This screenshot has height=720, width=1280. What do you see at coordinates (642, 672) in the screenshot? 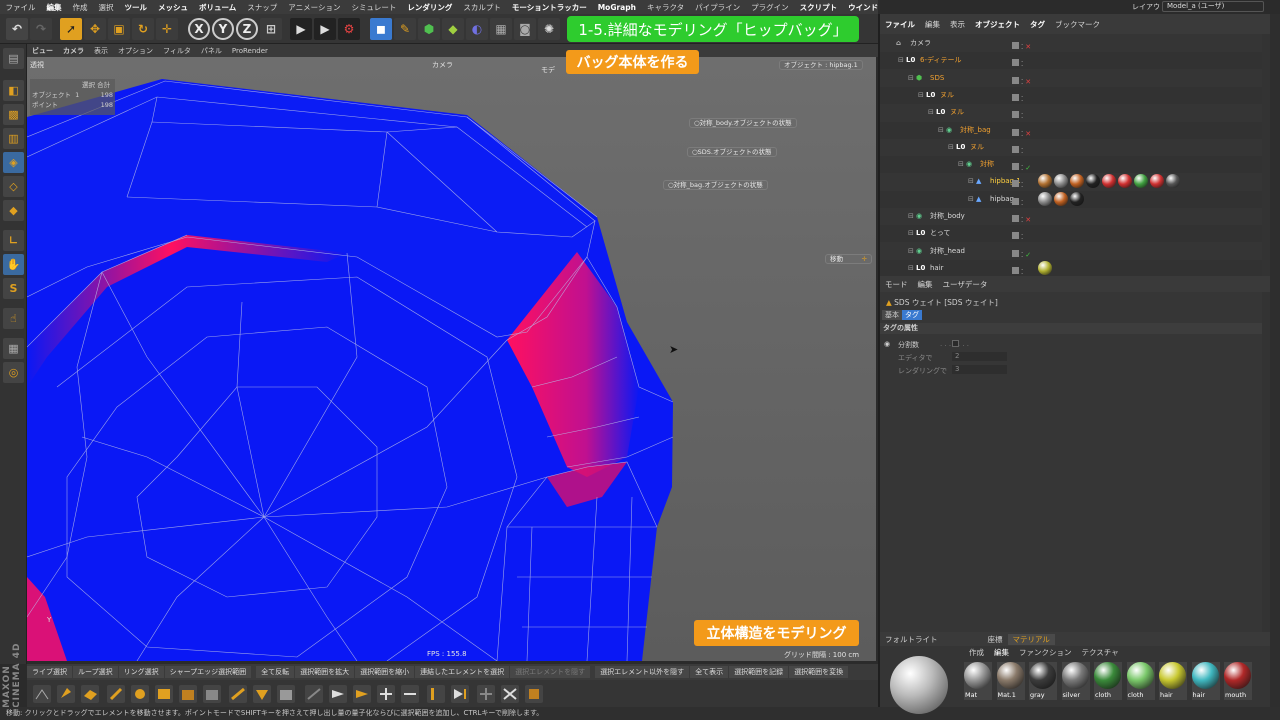
I see `selection-command: 選択エレメント以外を隠す` at bounding box center [642, 672].